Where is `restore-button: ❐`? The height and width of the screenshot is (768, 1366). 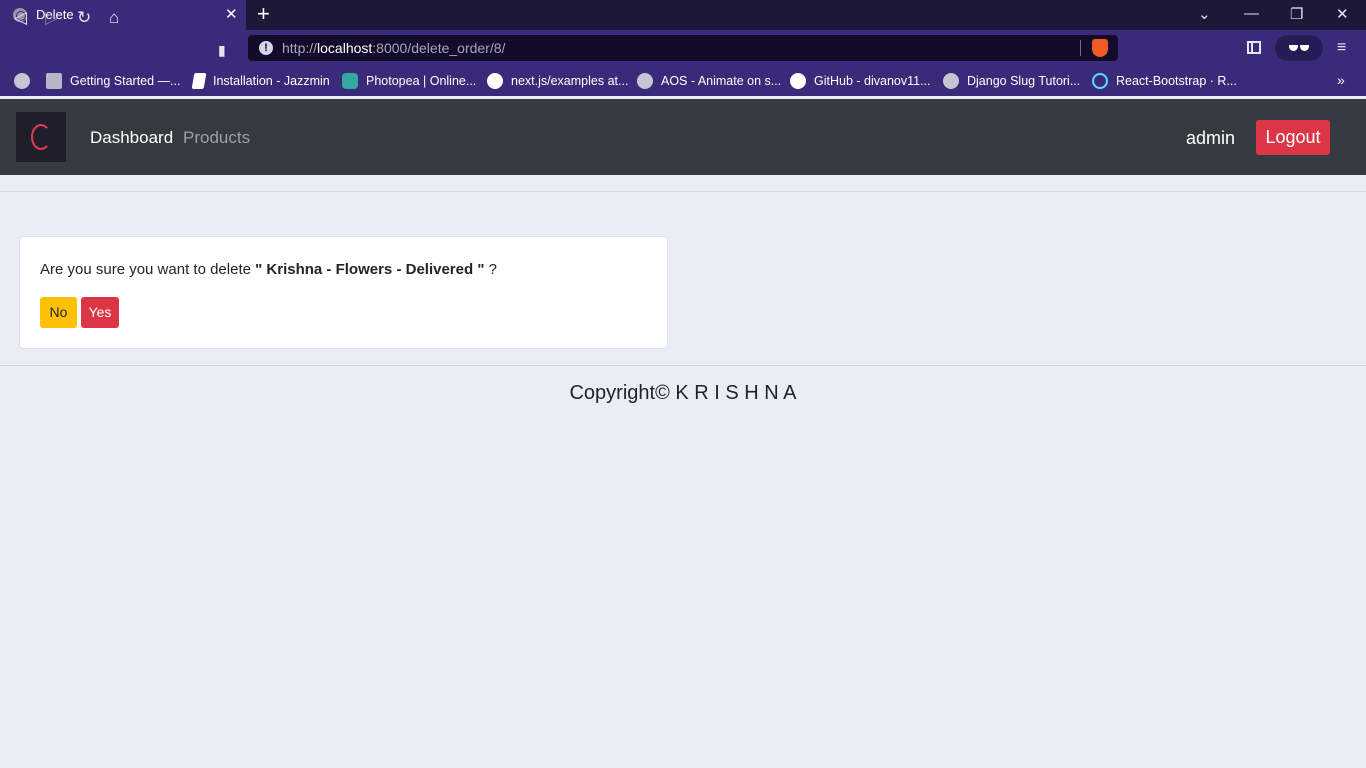 restore-button: ❐ is located at coordinates (1296, 14).